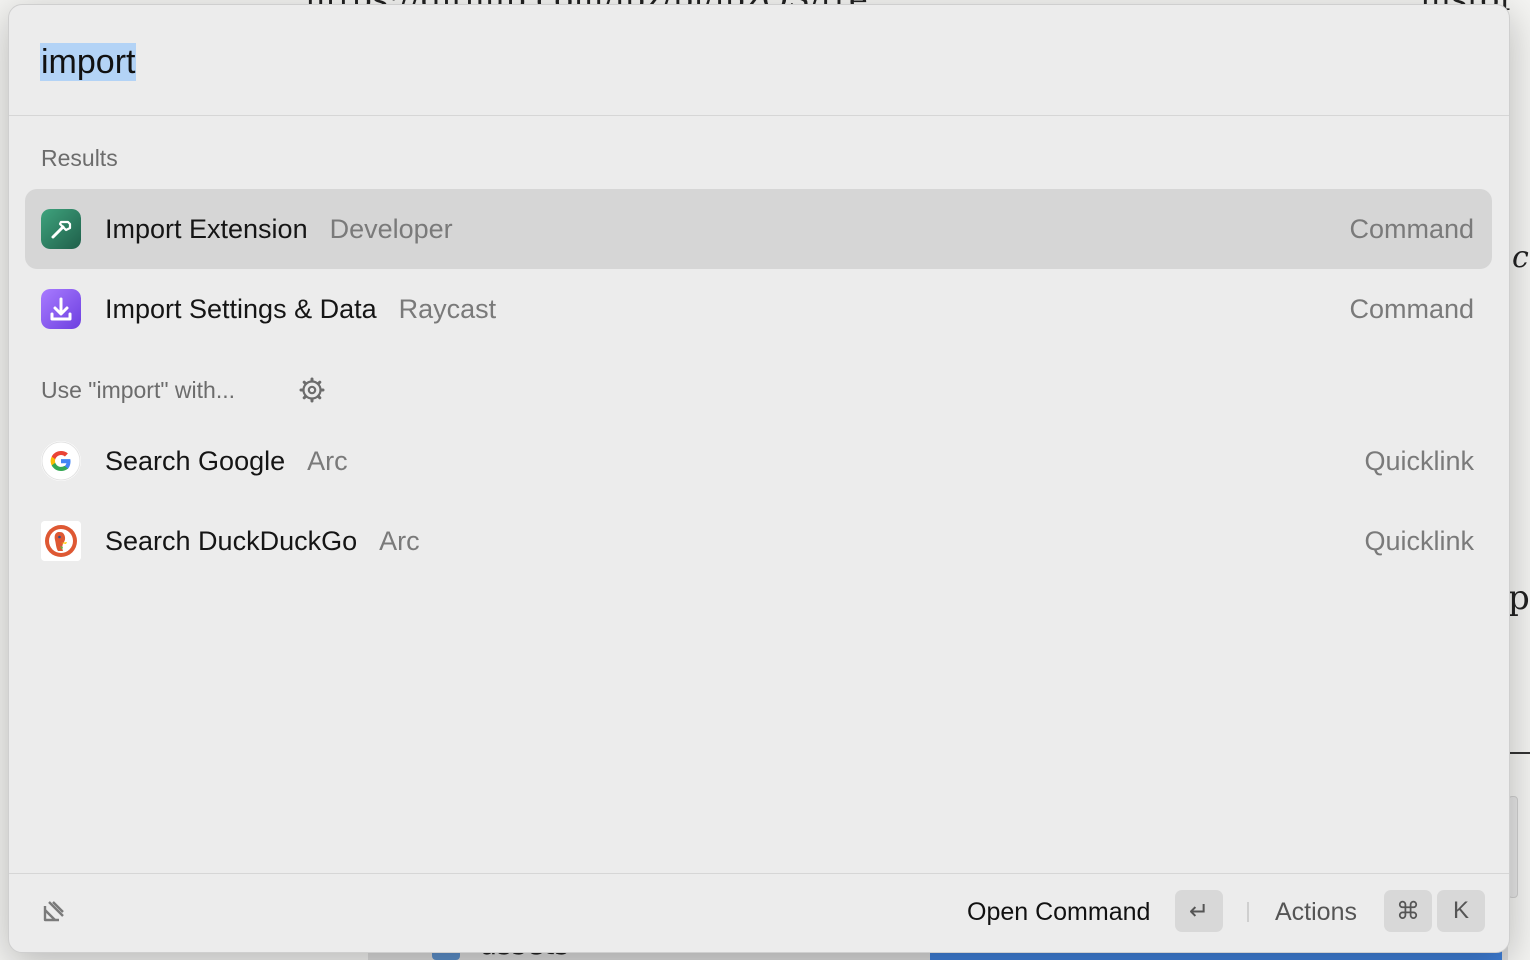 The height and width of the screenshot is (960, 1530). Describe the element at coordinates (195, 461) in the screenshot. I see `result-title-text: Search Google` at that location.